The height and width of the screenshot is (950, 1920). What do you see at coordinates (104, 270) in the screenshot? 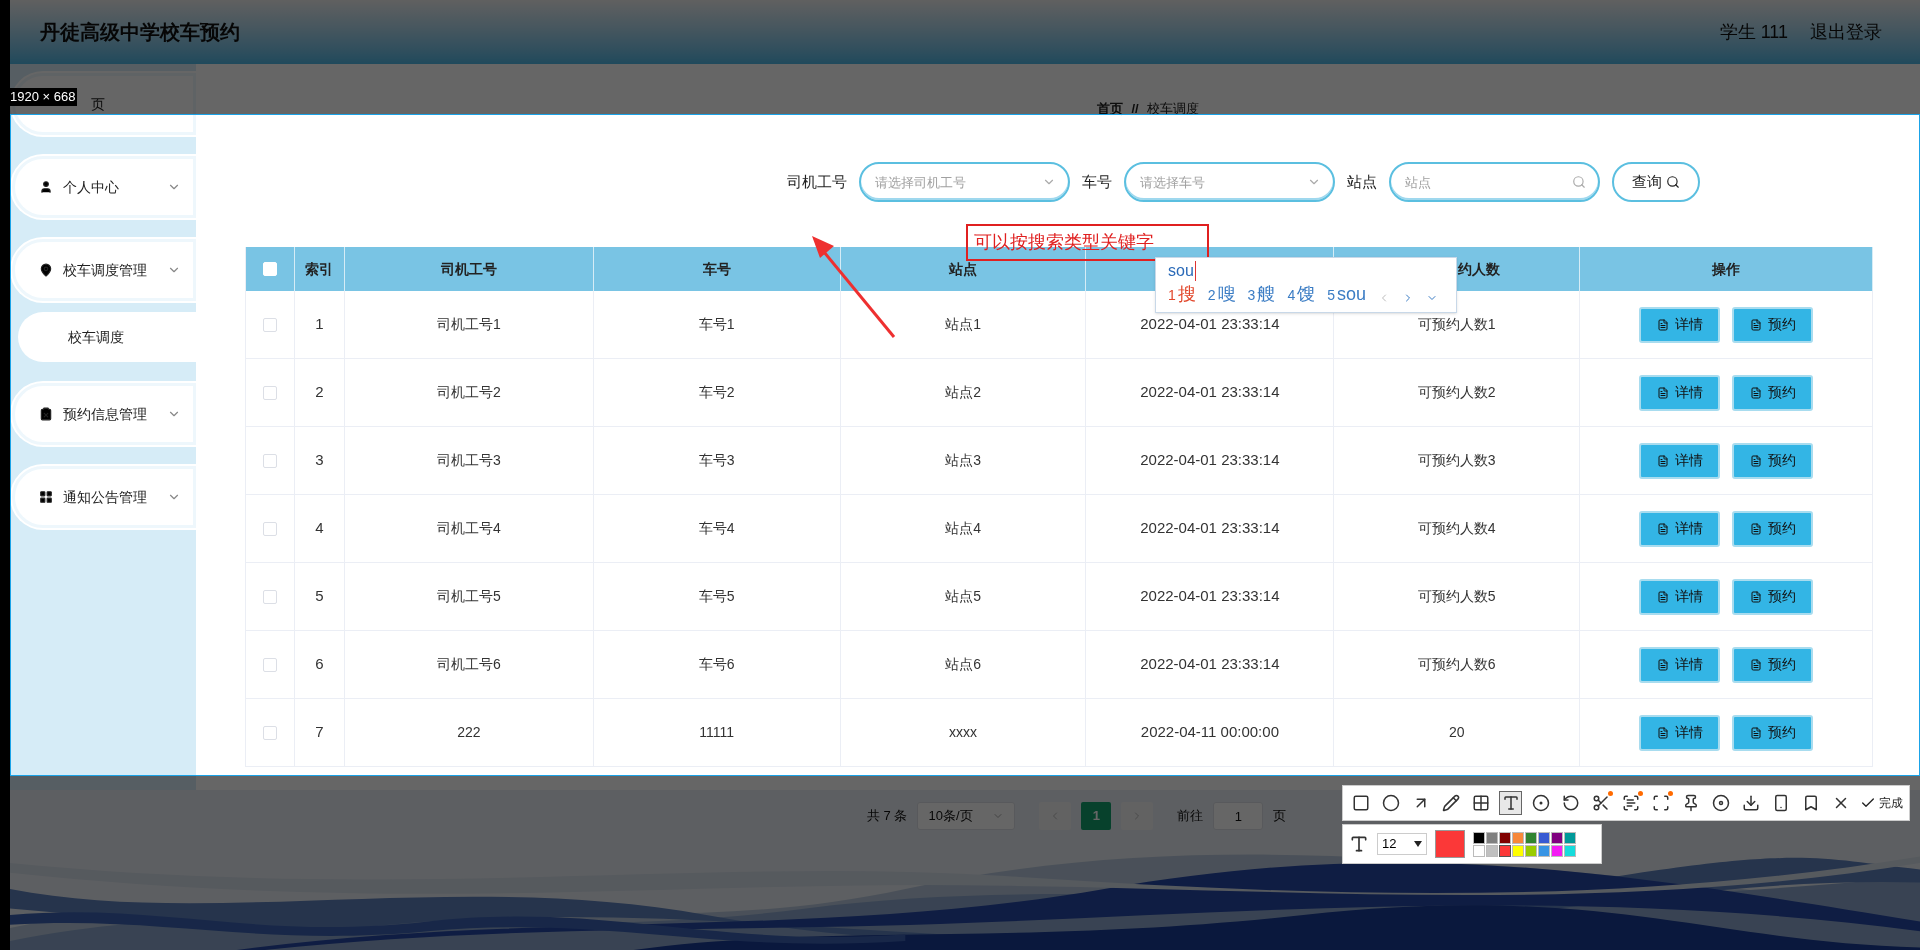
I see `sidebar-item: 校车调度管理` at bounding box center [104, 270].